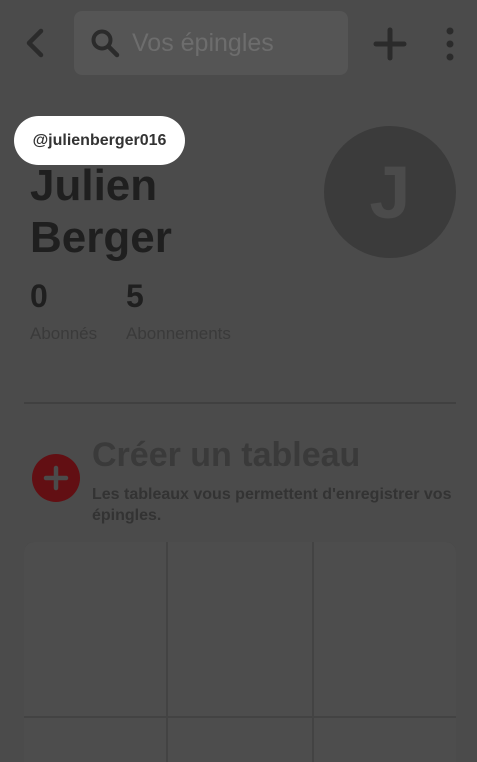  What do you see at coordinates (178, 333) in the screenshot?
I see `following-label: Abonnements` at bounding box center [178, 333].